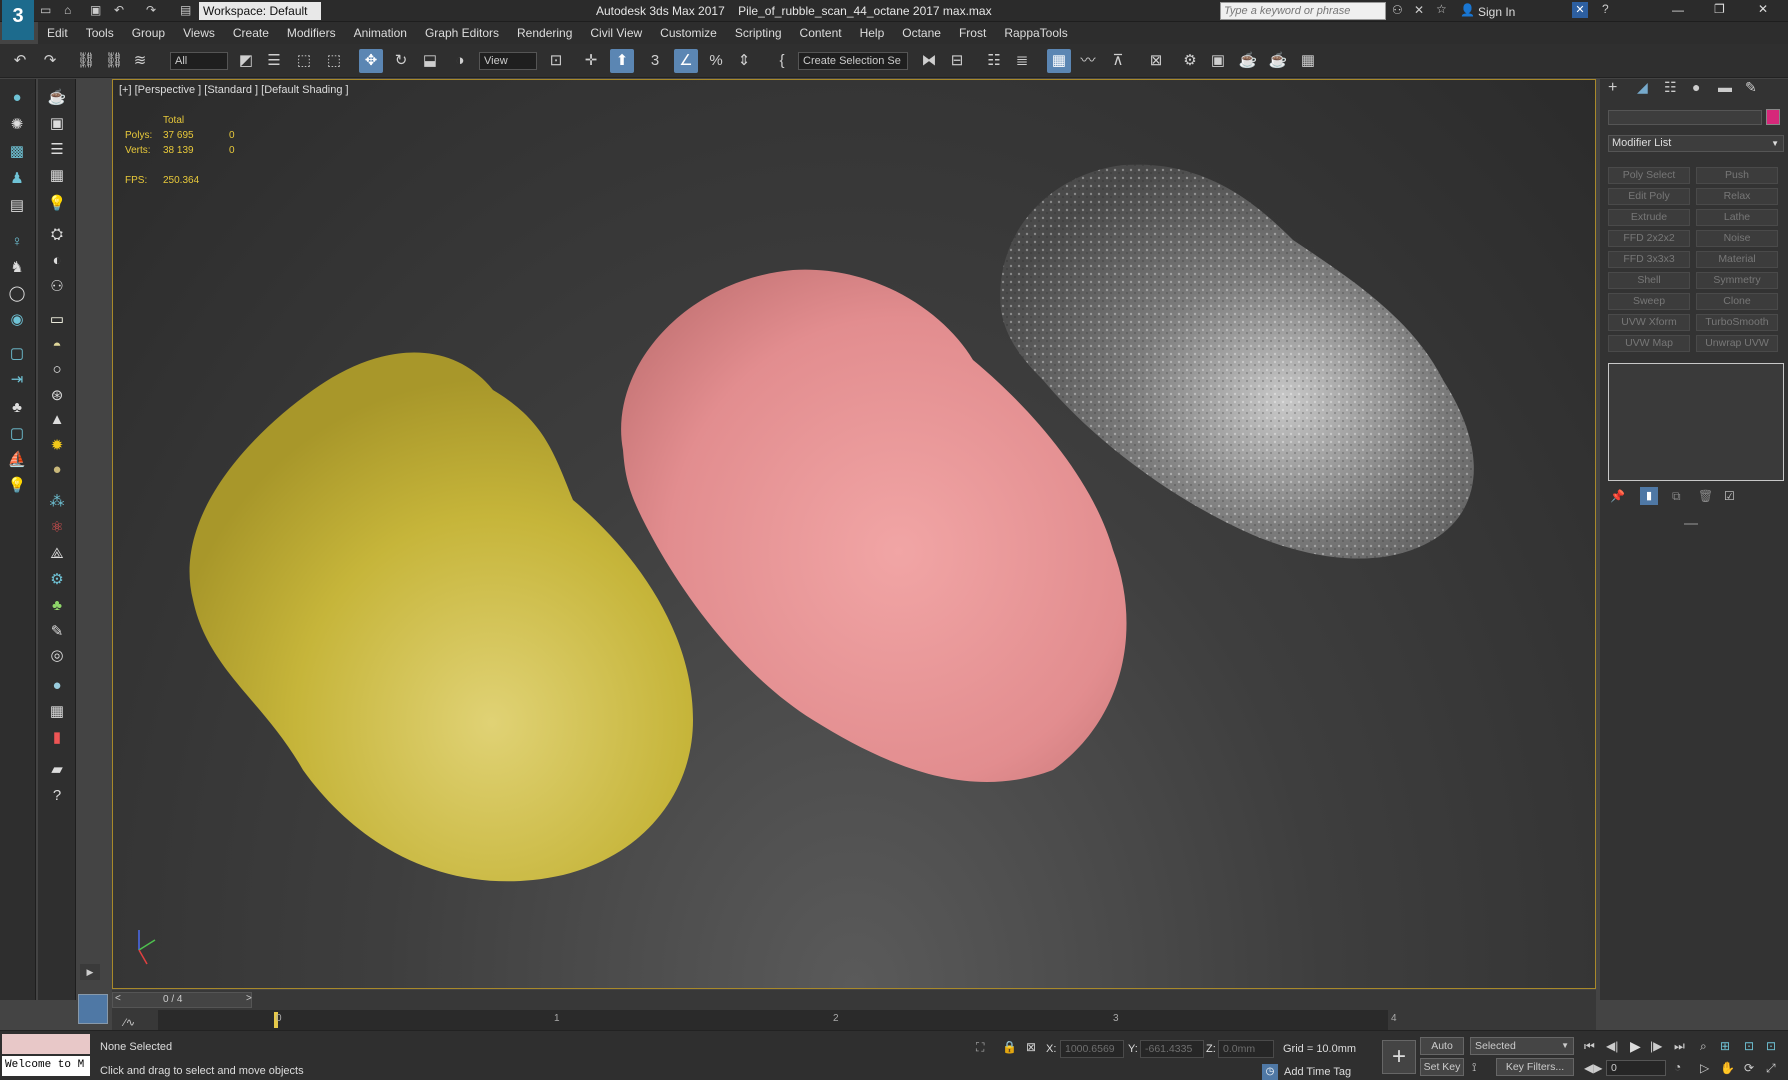 The image size is (1788, 1080). What do you see at coordinates (86, 61) in the screenshot?
I see `link-icon: ⛓` at bounding box center [86, 61].